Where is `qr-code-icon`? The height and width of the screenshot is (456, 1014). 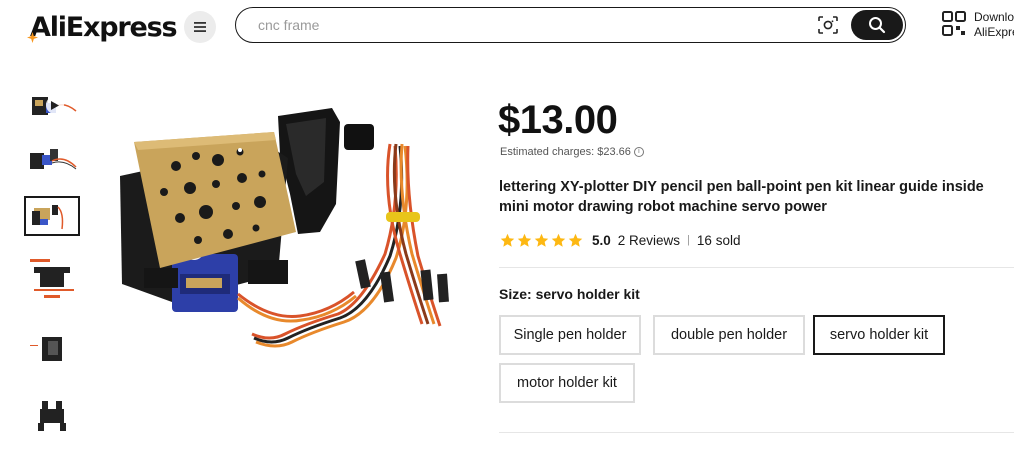 qr-code-icon is located at coordinates (954, 23).